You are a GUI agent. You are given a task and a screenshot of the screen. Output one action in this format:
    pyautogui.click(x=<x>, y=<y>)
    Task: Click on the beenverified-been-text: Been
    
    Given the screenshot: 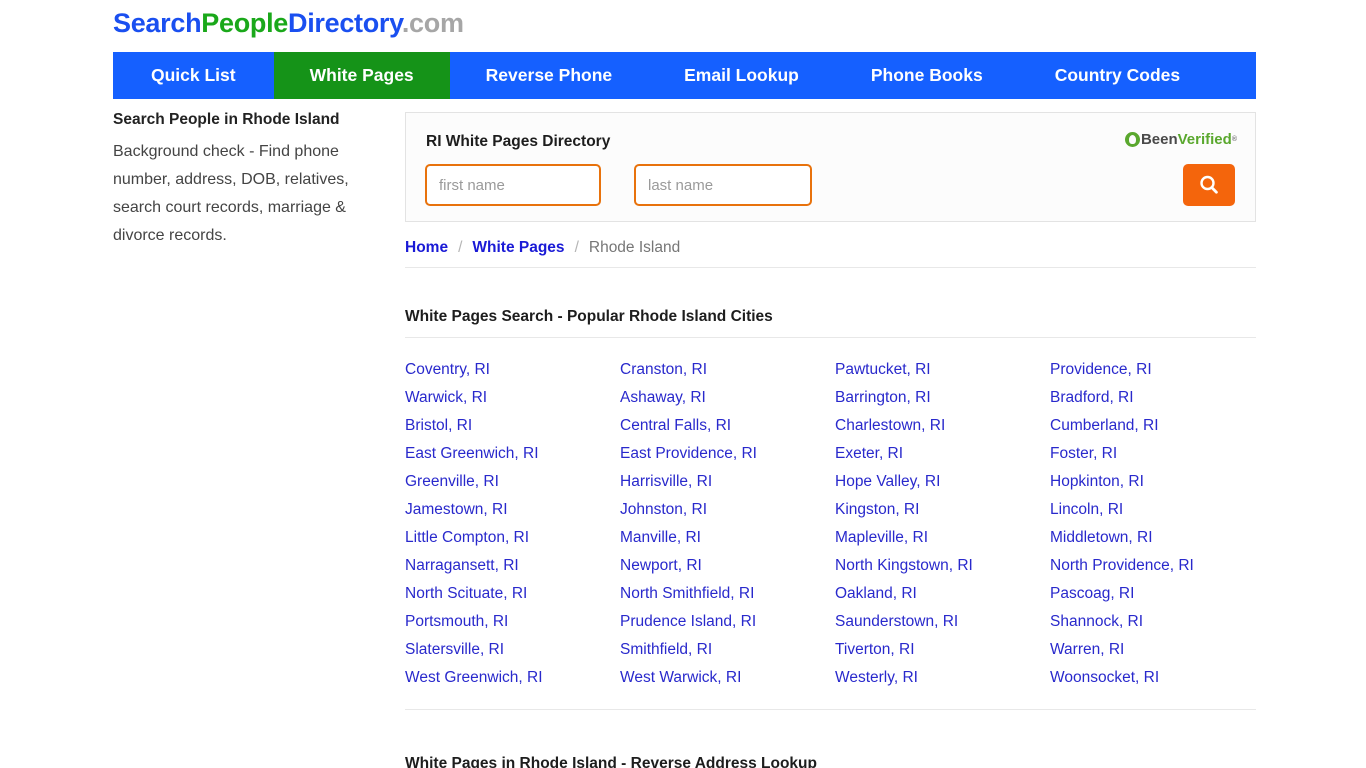 What is the action you would take?
    pyautogui.click(x=1159, y=139)
    